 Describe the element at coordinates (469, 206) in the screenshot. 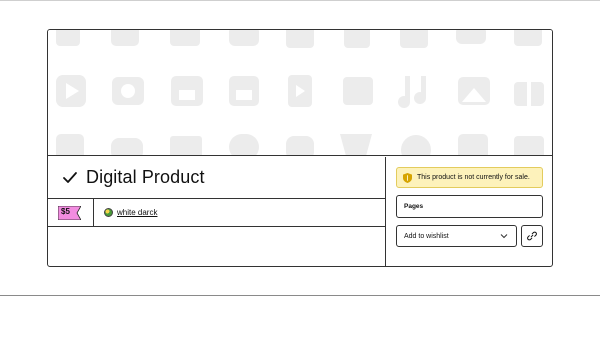

I see `pages-info-box: Pages` at that location.